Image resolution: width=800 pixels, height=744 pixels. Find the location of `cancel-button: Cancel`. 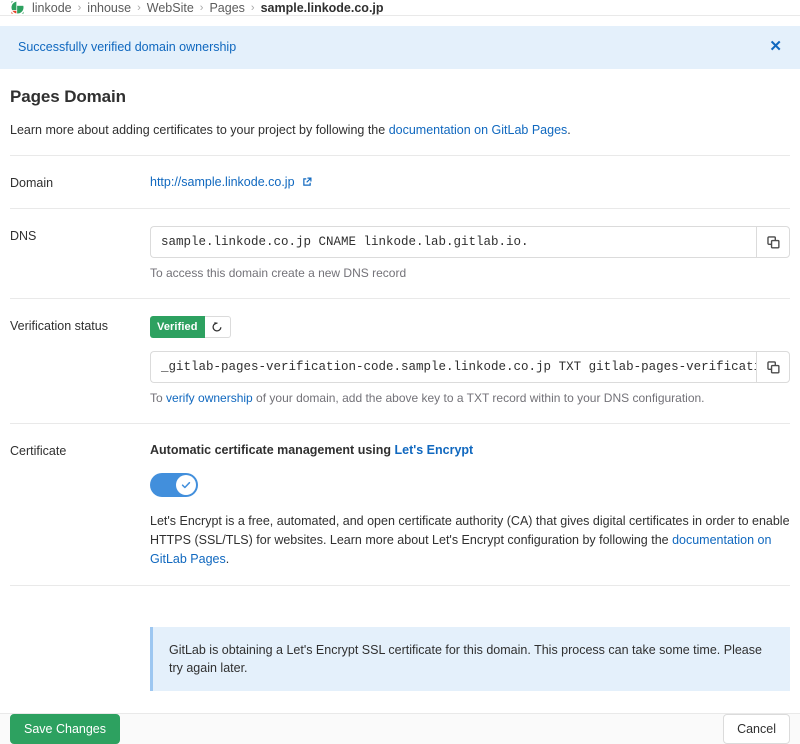

cancel-button: Cancel is located at coordinates (756, 729).